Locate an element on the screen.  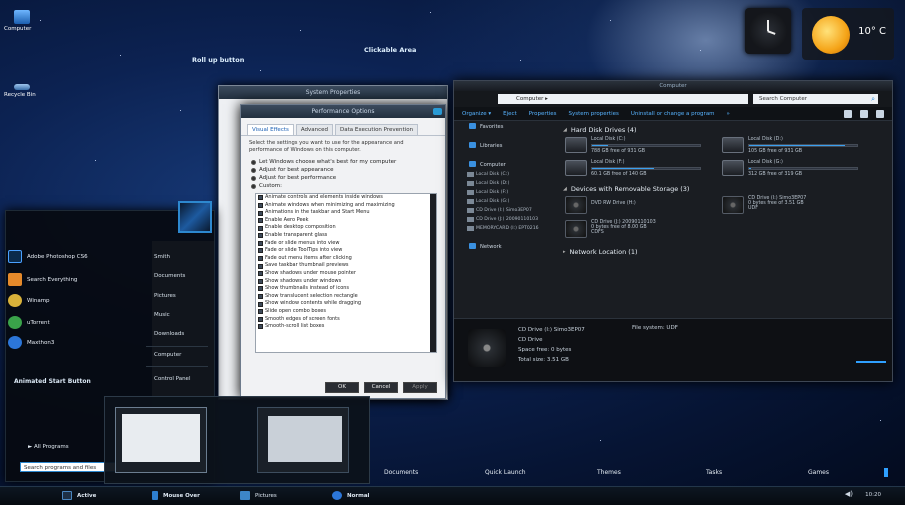
tray-clock: 10:20 is located at coordinates (873, 495).